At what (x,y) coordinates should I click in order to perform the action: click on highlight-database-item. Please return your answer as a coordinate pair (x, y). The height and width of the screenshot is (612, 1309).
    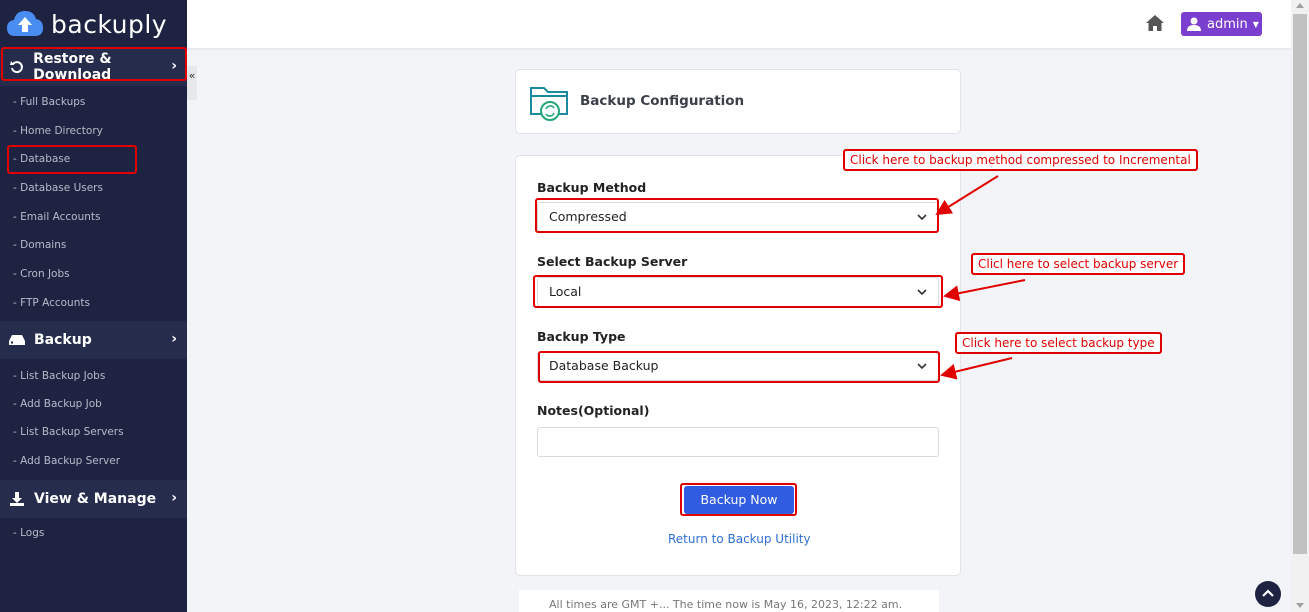
    Looking at the image, I should click on (72, 159).